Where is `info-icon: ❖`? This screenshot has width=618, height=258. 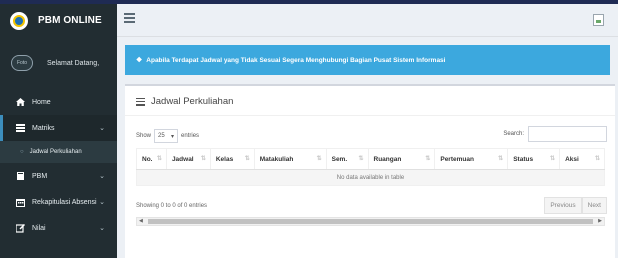
info-icon: ❖ is located at coordinates (139, 60).